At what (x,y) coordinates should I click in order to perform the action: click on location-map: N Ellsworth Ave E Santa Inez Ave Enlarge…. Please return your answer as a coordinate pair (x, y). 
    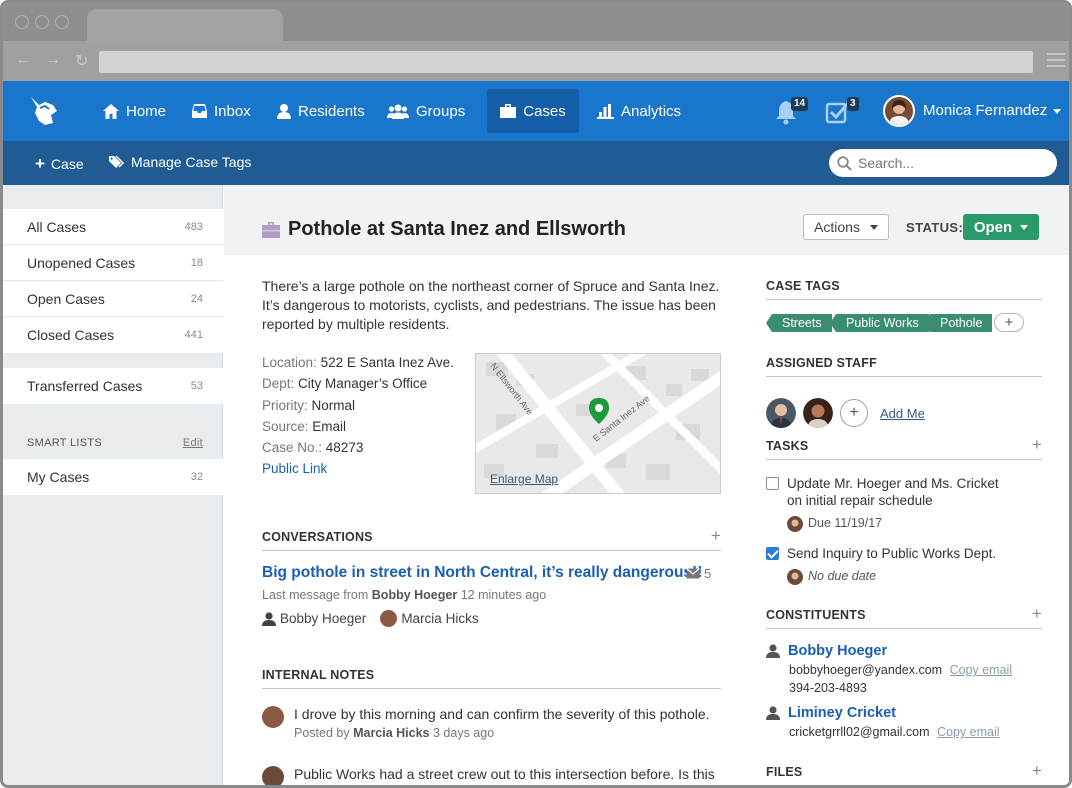
    Looking at the image, I should click on (598, 423).